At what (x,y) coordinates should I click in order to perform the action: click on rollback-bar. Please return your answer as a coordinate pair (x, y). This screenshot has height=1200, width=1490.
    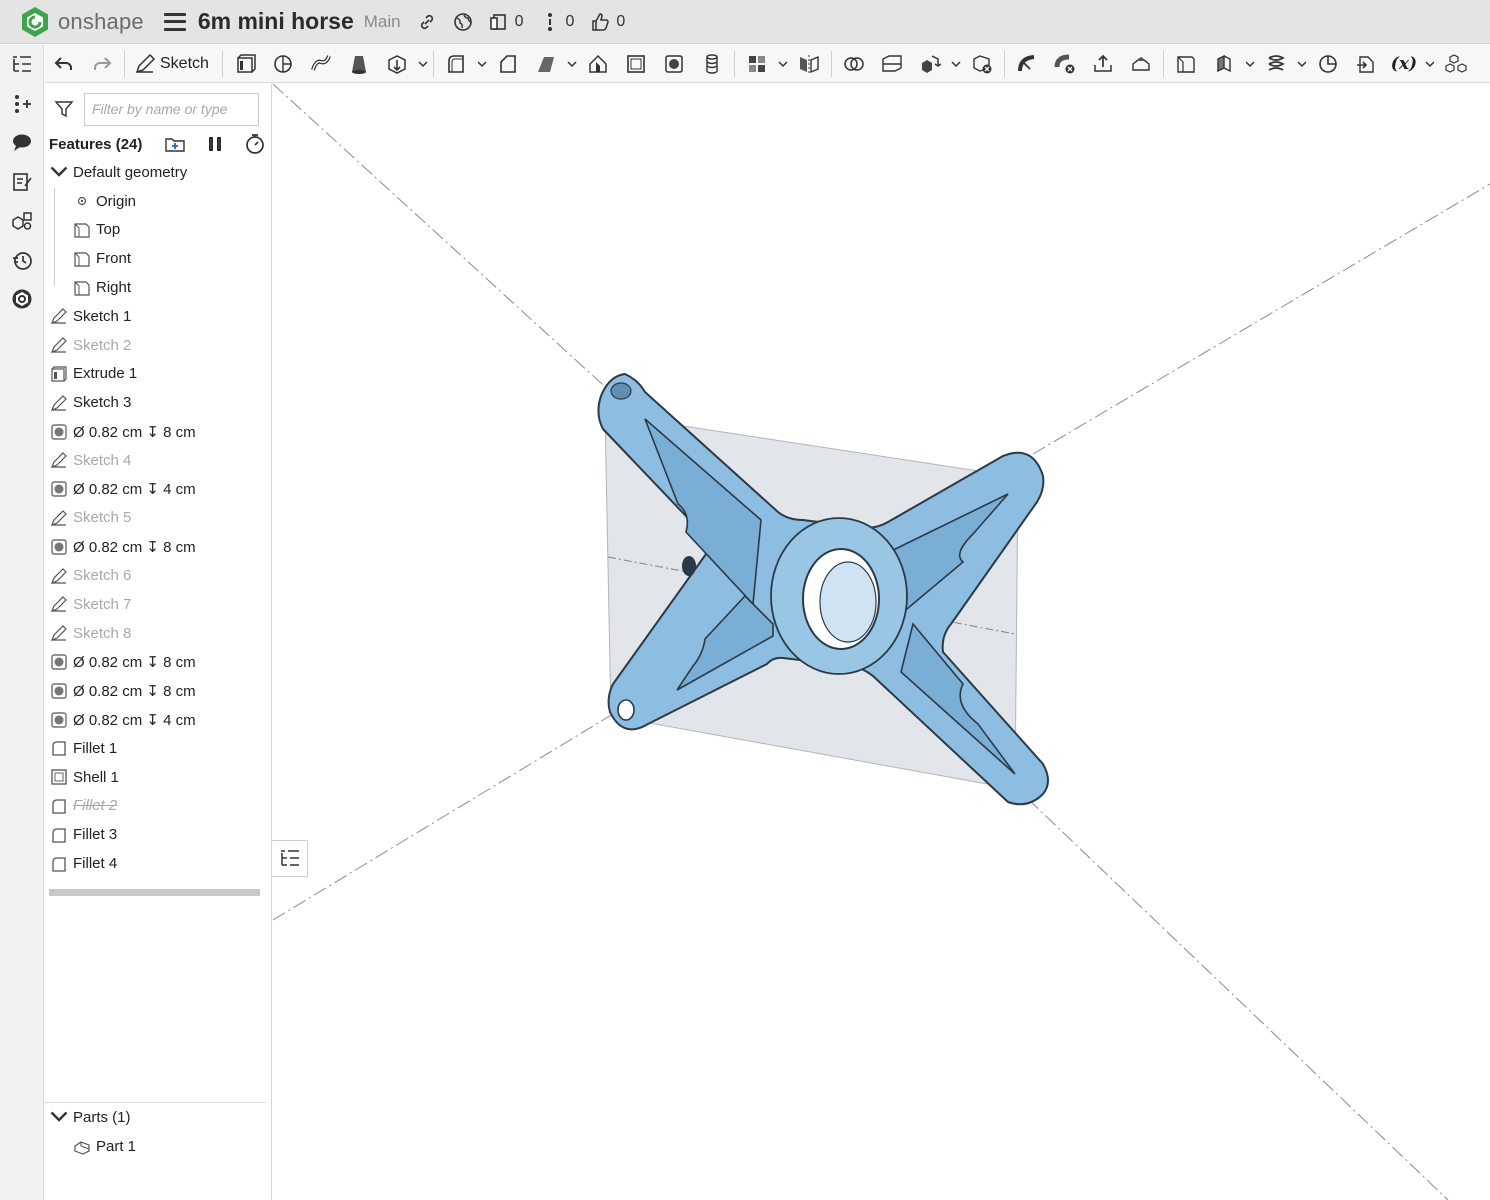
    Looking at the image, I should click on (154, 892).